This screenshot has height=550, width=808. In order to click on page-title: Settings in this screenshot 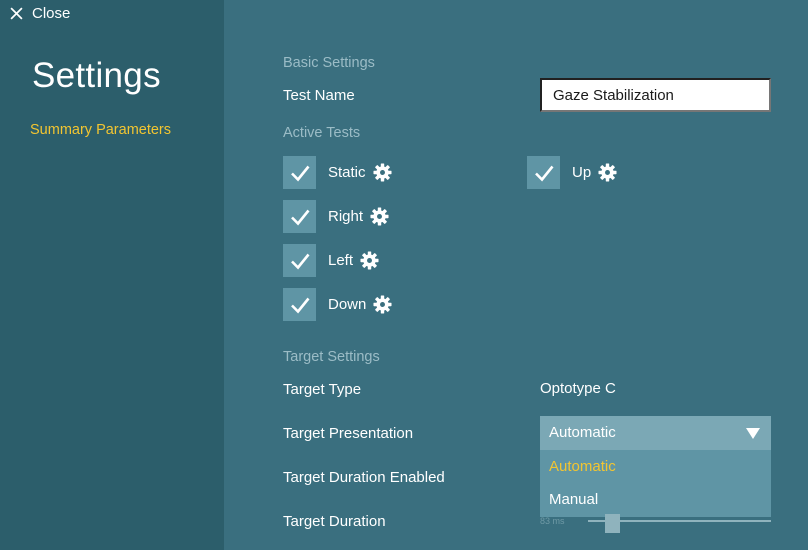, I will do `click(96, 75)`.